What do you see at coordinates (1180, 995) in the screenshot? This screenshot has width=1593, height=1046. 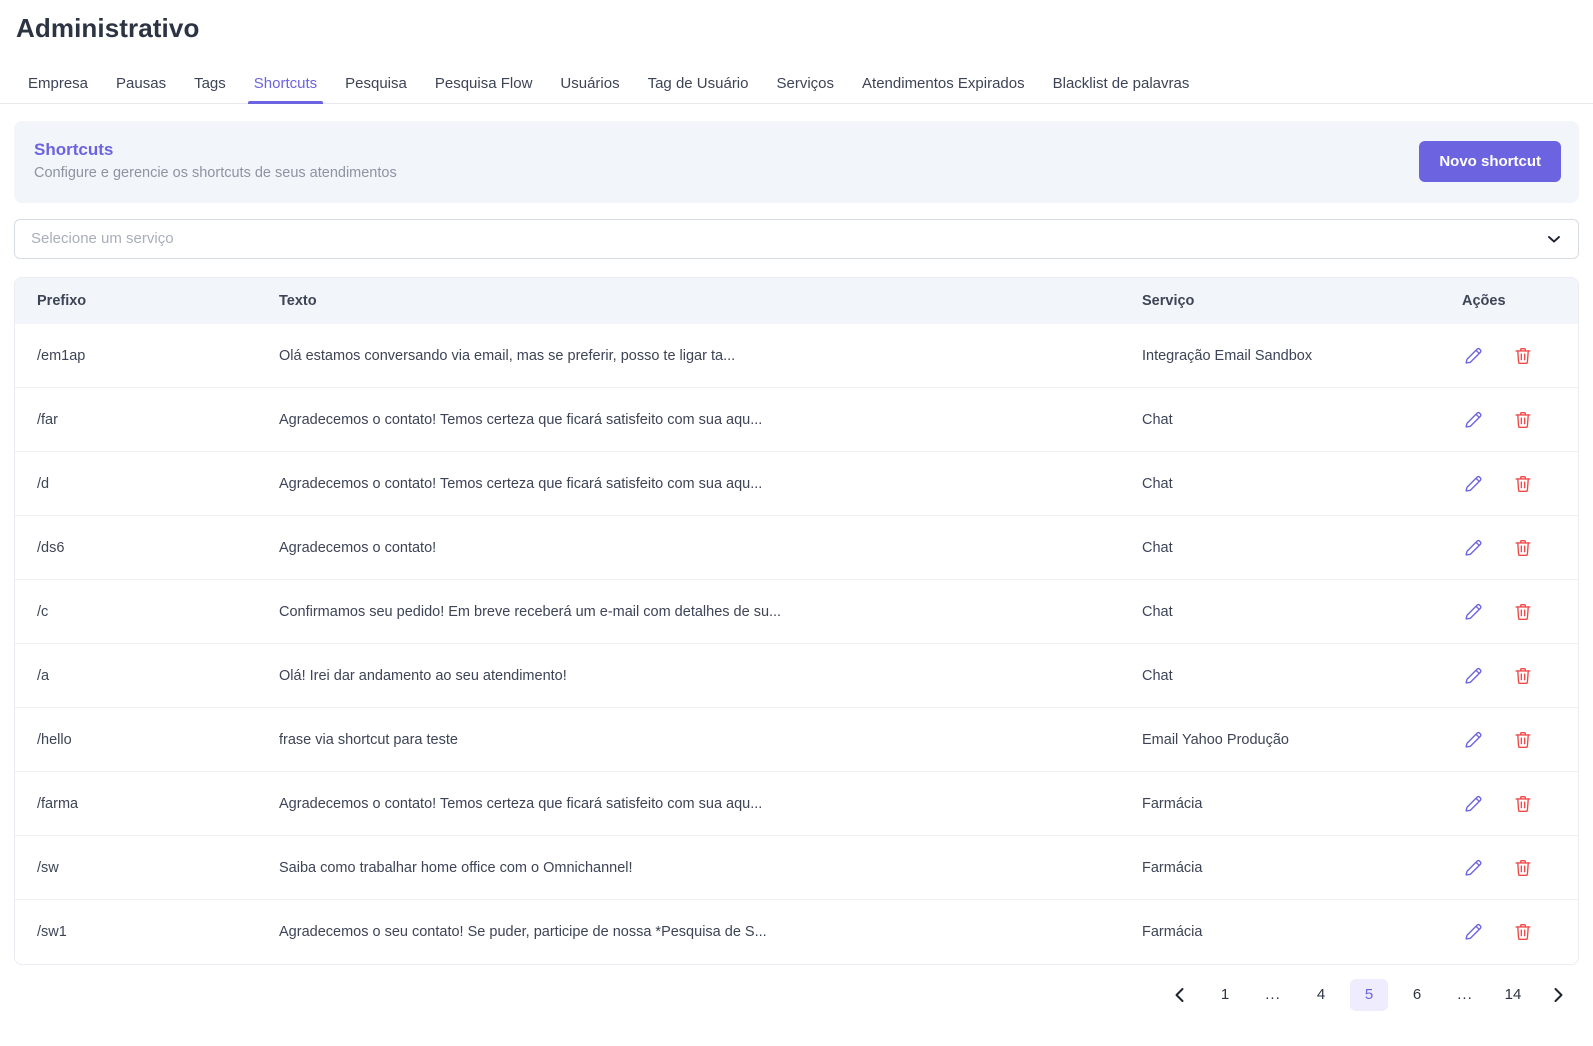 I see `chevron-left-icon` at bounding box center [1180, 995].